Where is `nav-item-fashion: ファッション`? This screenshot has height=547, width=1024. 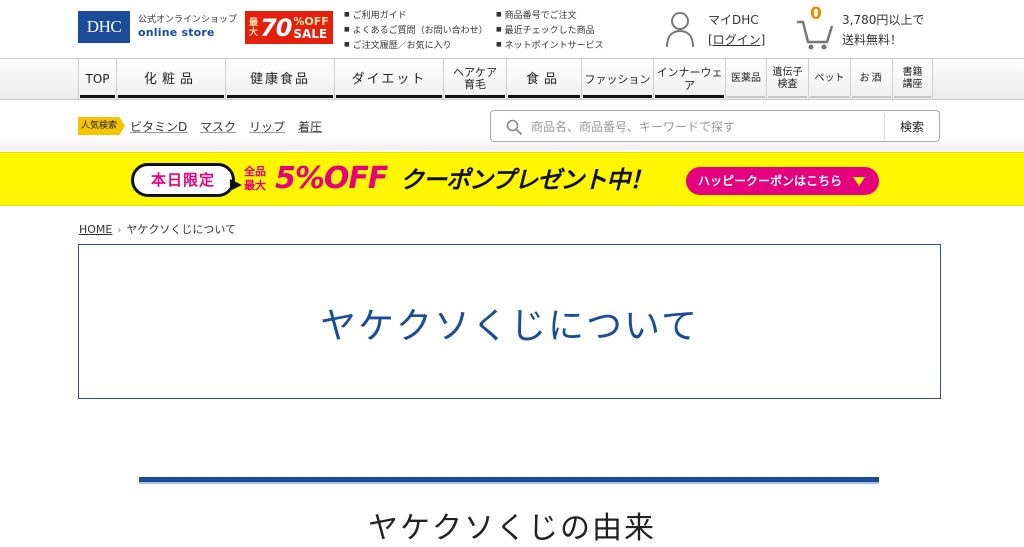
nav-item-fashion: ファッション is located at coordinates (617, 79).